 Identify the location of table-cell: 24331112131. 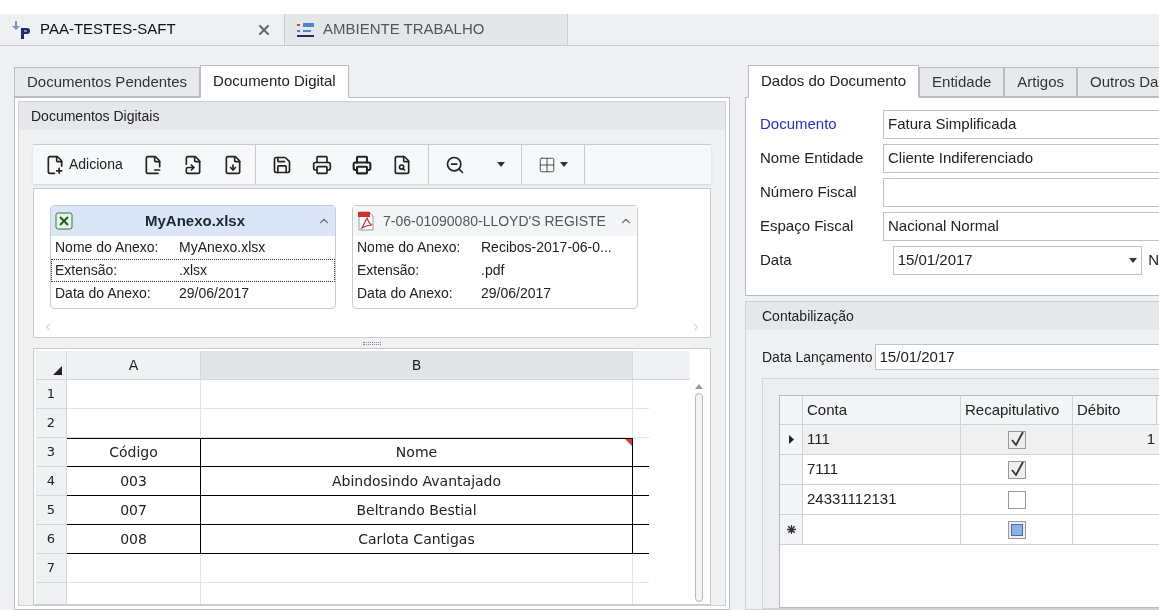
(882, 499).